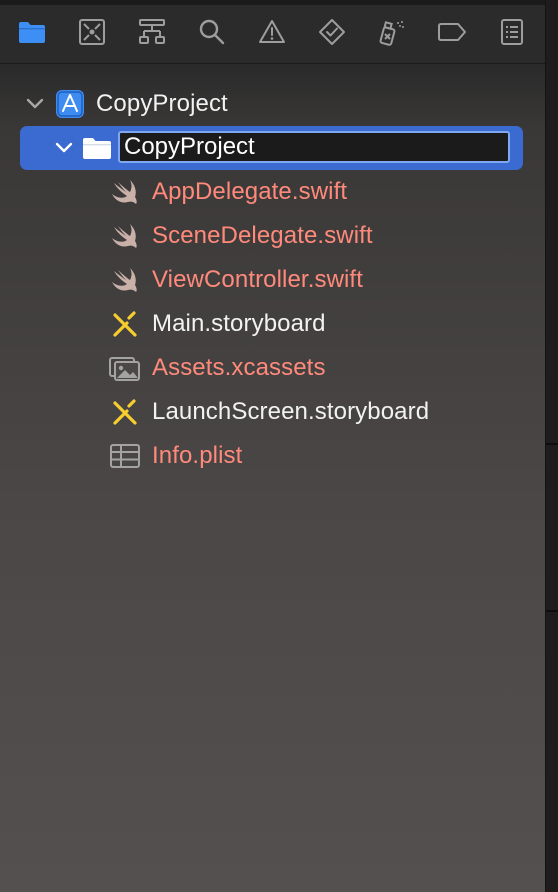  Describe the element at coordinates (262, 235) in the screenshot. I see `file-label: SceneDelegate.swift` at that location.